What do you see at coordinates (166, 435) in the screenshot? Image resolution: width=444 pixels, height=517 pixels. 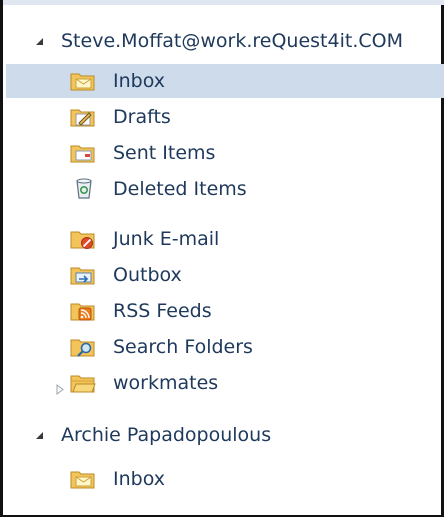 I see `account-name: Archie Papadopoulous` at bounding box center [166, 435].